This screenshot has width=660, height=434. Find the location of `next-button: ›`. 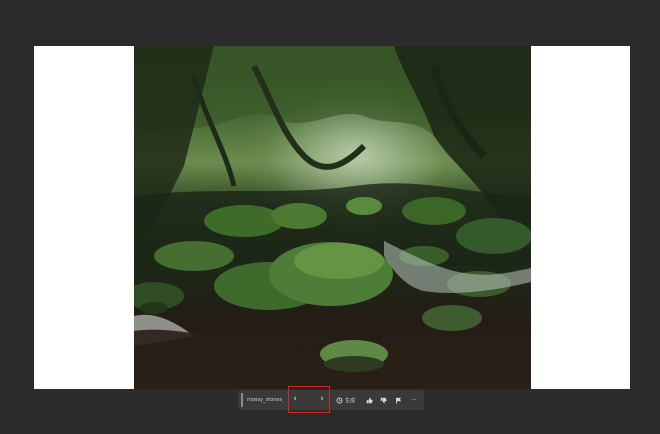

next-button: › is located at coordinates (322, 399).